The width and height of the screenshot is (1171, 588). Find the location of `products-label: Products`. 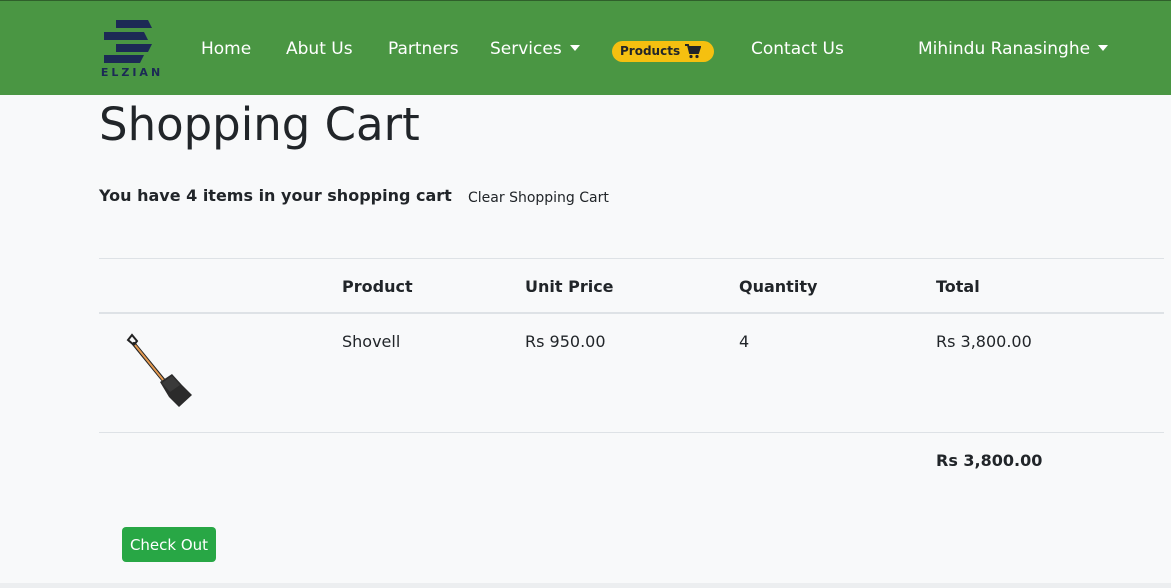

products-label: Products is located at coordinates (650, 51).